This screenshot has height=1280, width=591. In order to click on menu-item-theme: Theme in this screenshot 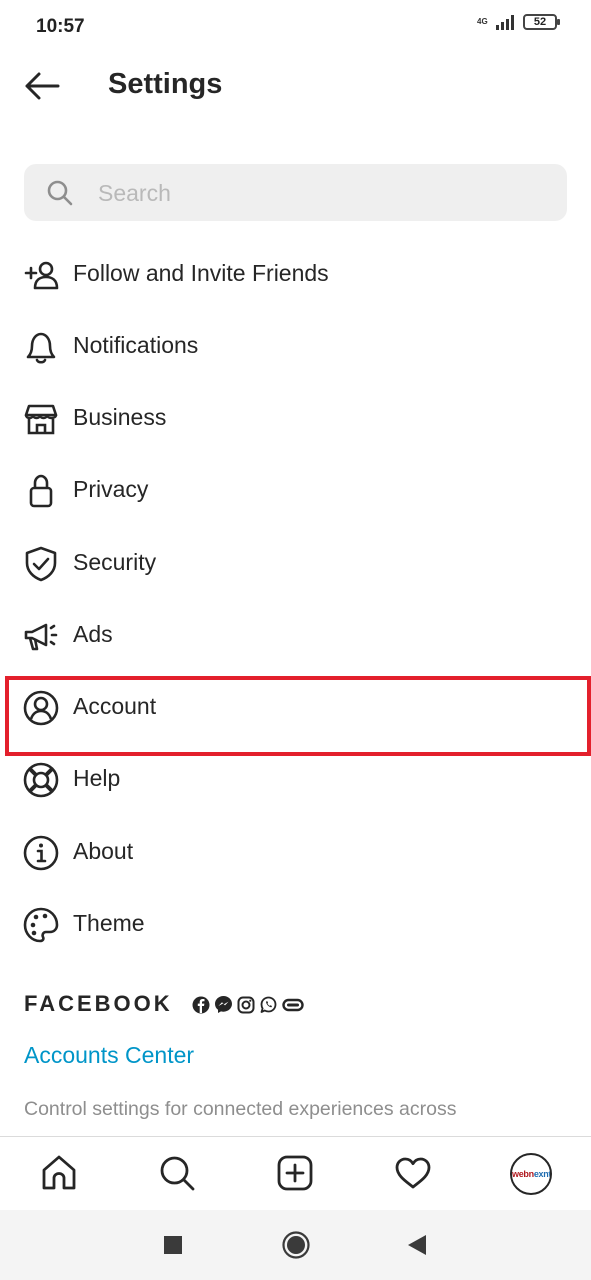, I will do `click(295, 924)`.